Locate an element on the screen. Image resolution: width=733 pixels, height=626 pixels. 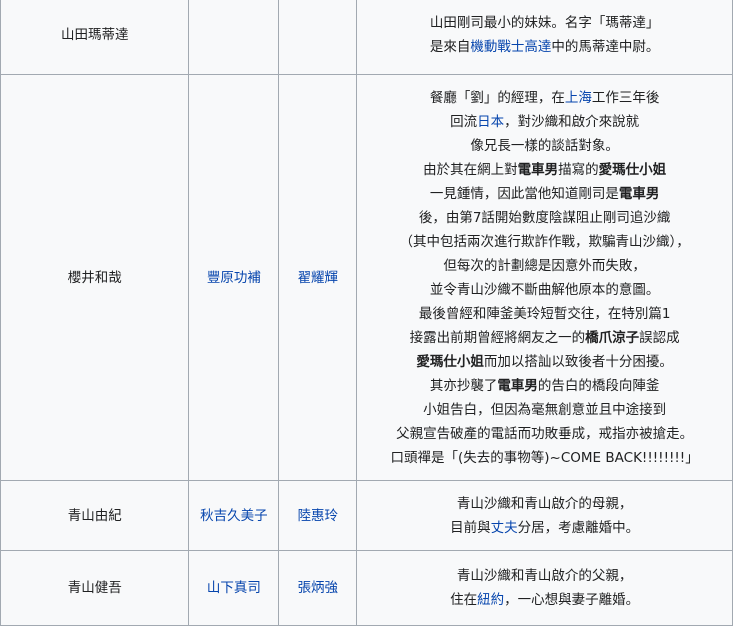
table-row: 山田瑪蒂達 山田剛司最小的妹妹。名字「瑪蒂達」 是來自機動戰士高達中的馬蒂達中尉。 is located at coordinates (366, 37).